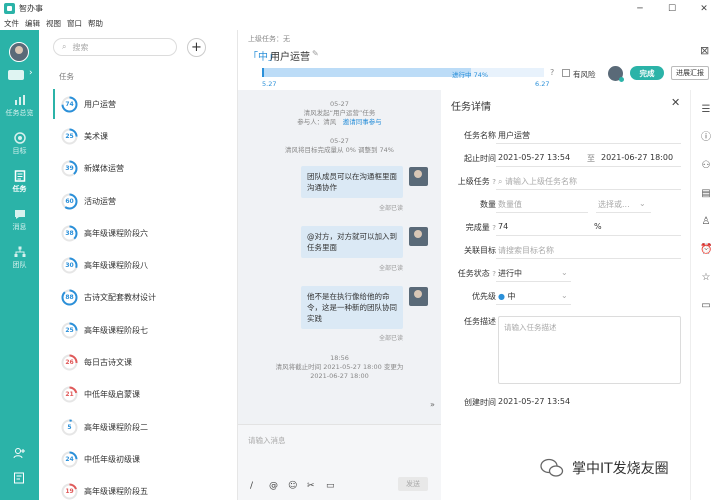 The height and width of the screenshot is (500, 720). What do you see at coordinates (19, 478) in the screenshot?
I see `note-icon` at bounding box center [19, 478].